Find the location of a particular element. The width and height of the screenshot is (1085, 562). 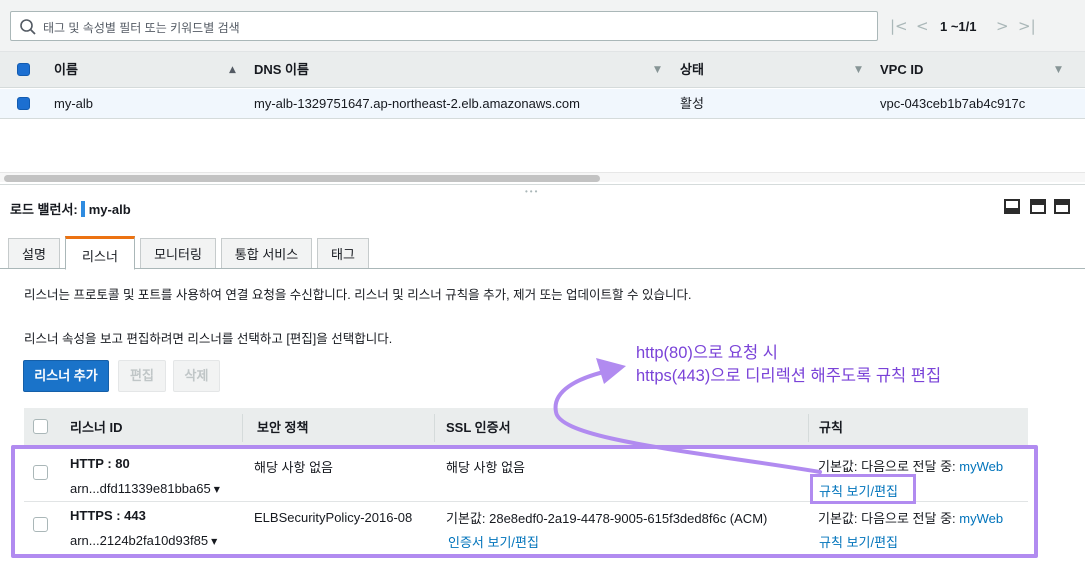

drag-handle-icon: ••• is located at coordinates (532, 191).